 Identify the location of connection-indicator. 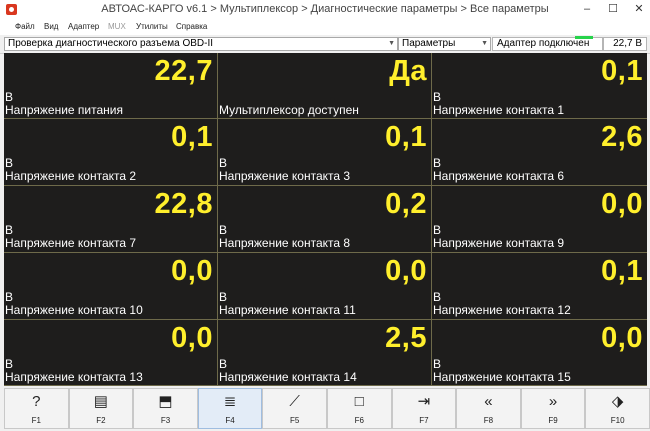
(584, 37).